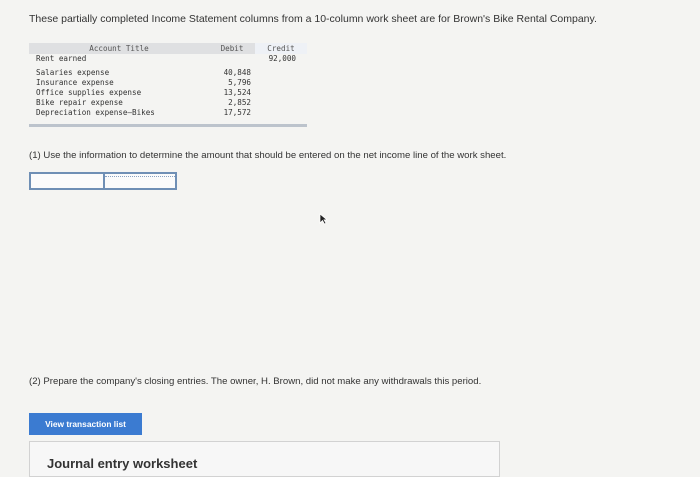 Image resolution: width=700 pixels, height=477 pixels. Describe the element at coordinates (168, 93) in the screenshot. I see `table-row: Office supplies expense 13,524` at that location.